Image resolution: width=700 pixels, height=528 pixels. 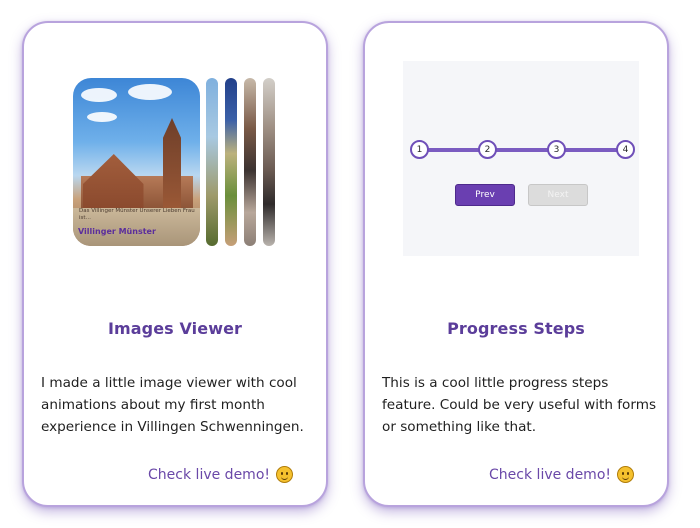 I want to click on step-circle-4: 4, so click(x=625, y=149).